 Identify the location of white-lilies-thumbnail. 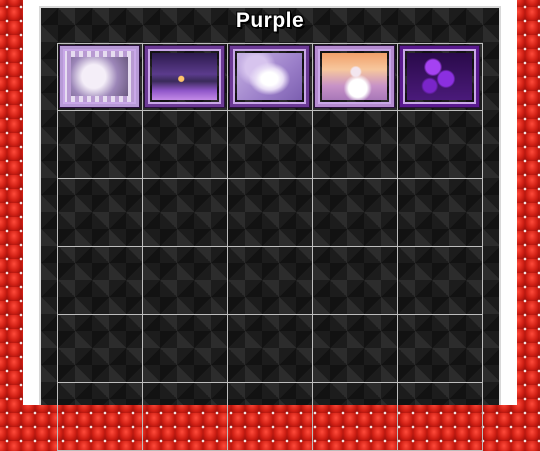
(269, 76).